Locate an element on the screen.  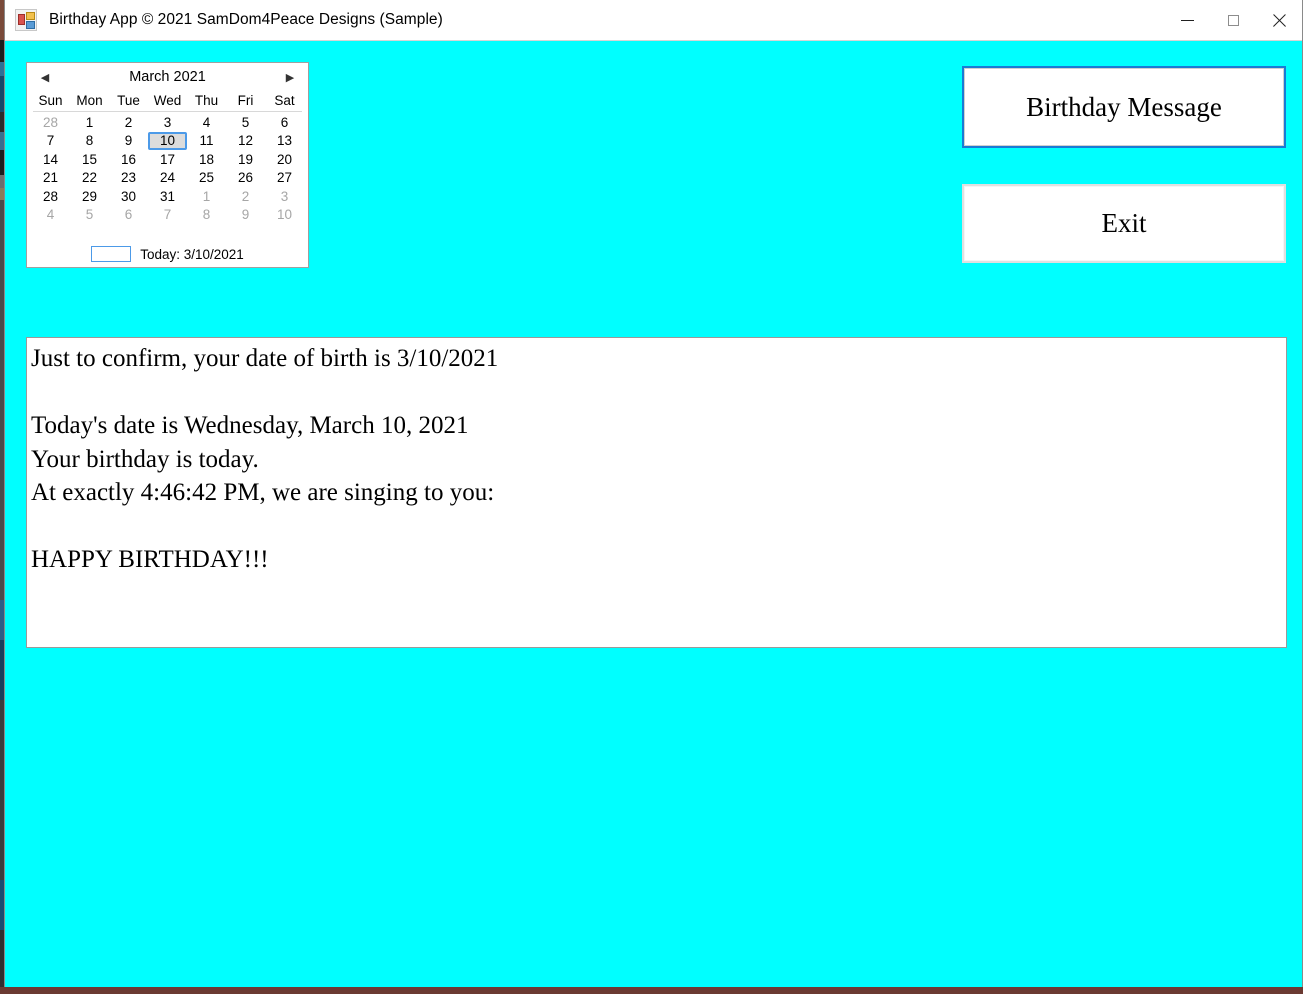
calendar-day: 11 is located at coordinates (206, 141).